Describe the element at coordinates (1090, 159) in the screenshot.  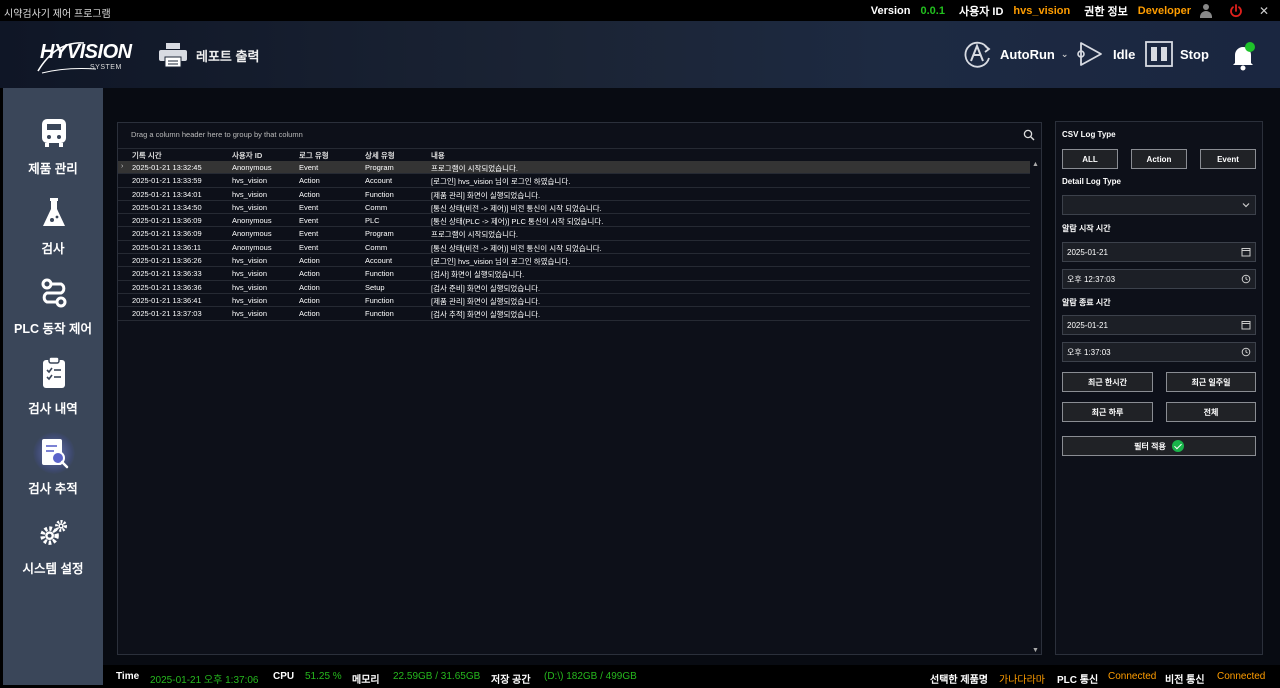
I see `log-type-all-button: ALL` at that location.